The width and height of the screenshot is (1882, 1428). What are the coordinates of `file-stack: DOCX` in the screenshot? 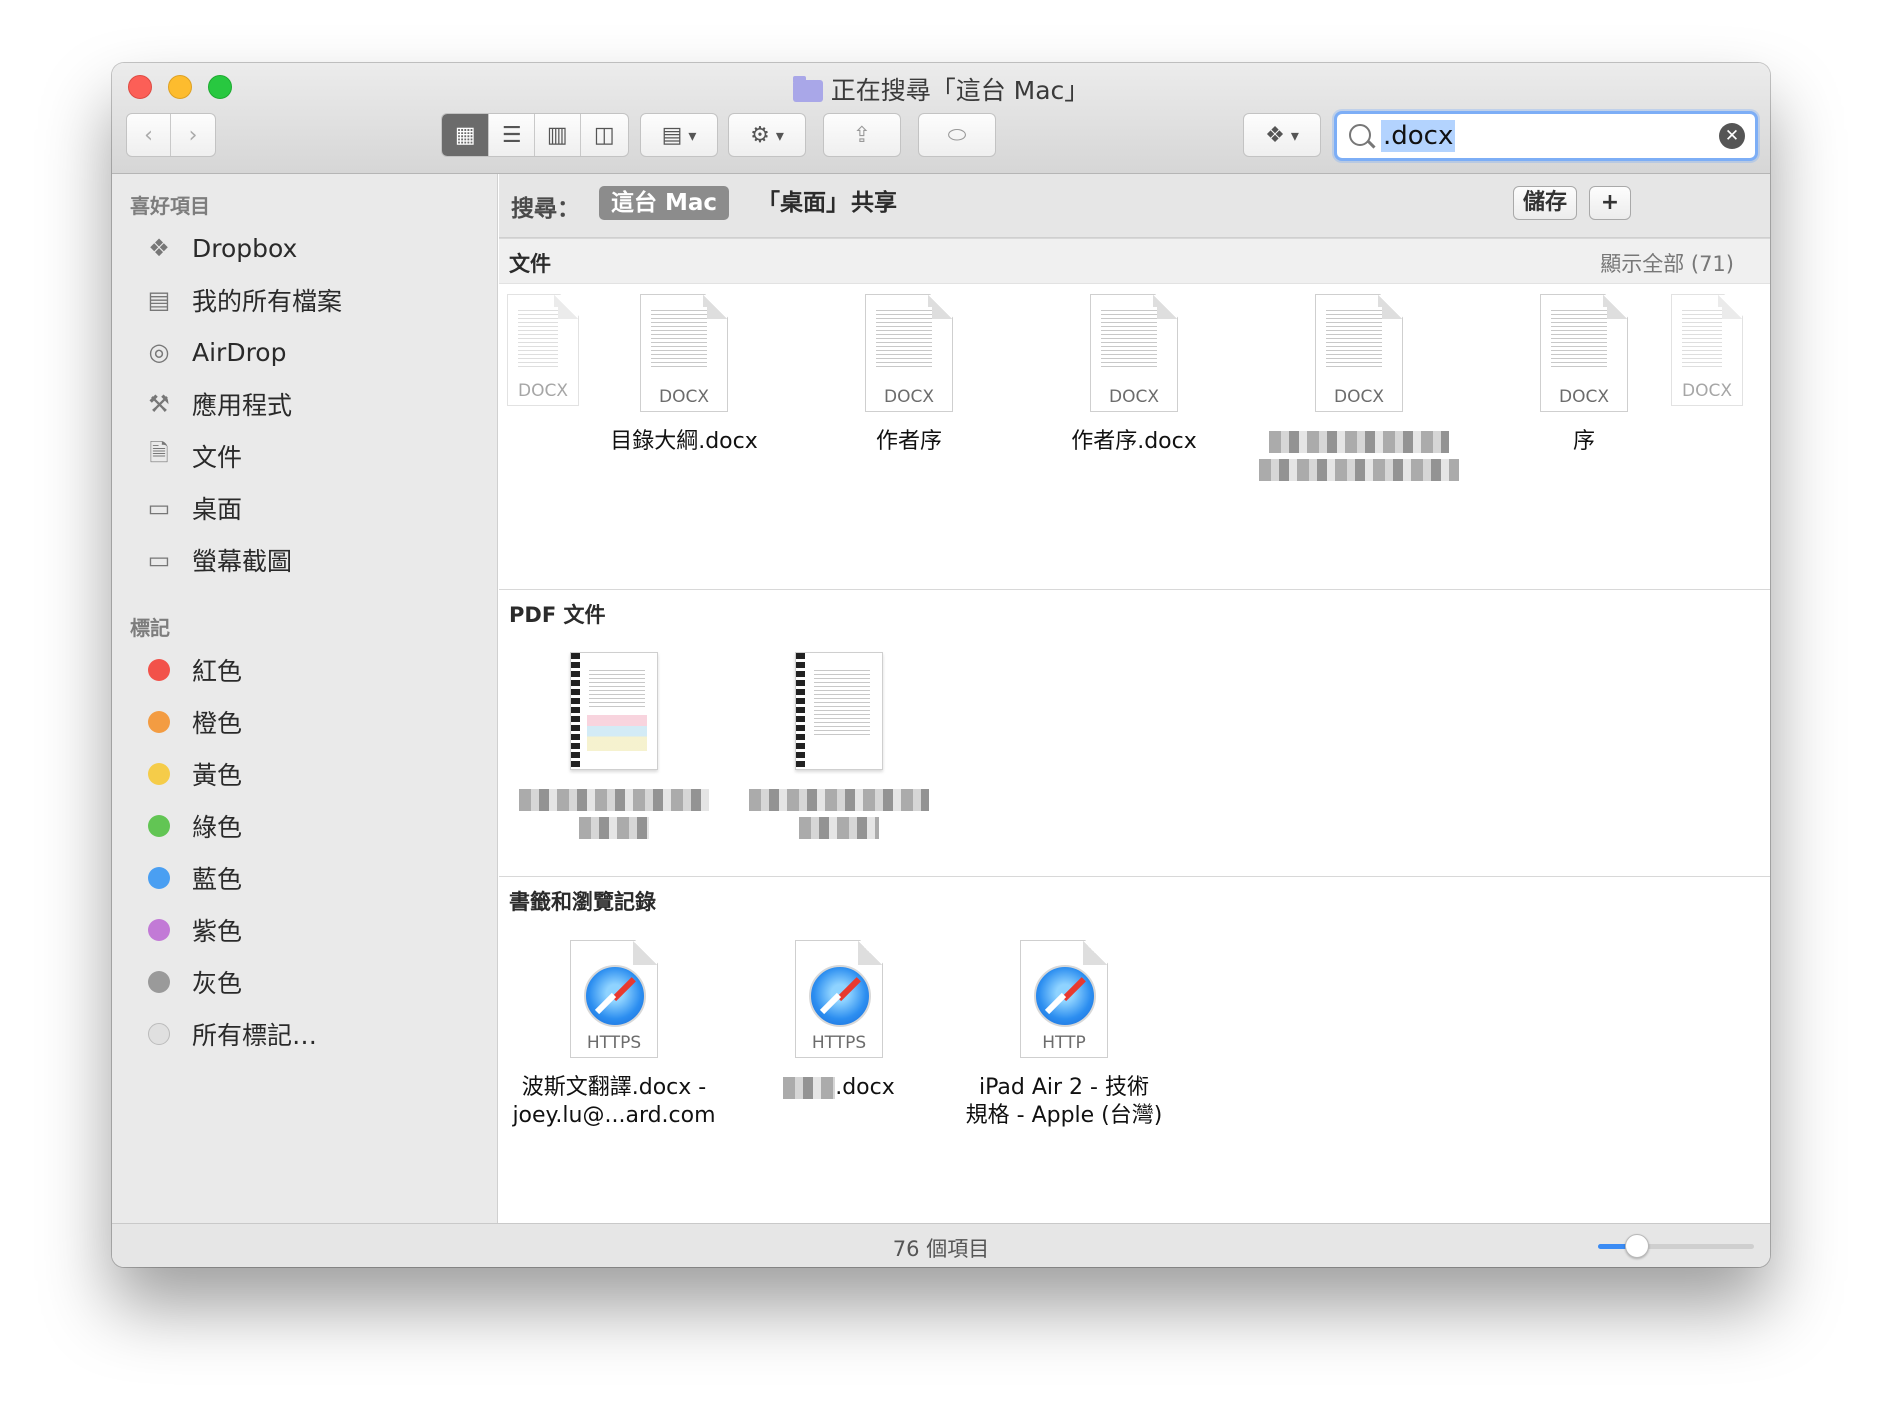 It's located at (1707, 350).